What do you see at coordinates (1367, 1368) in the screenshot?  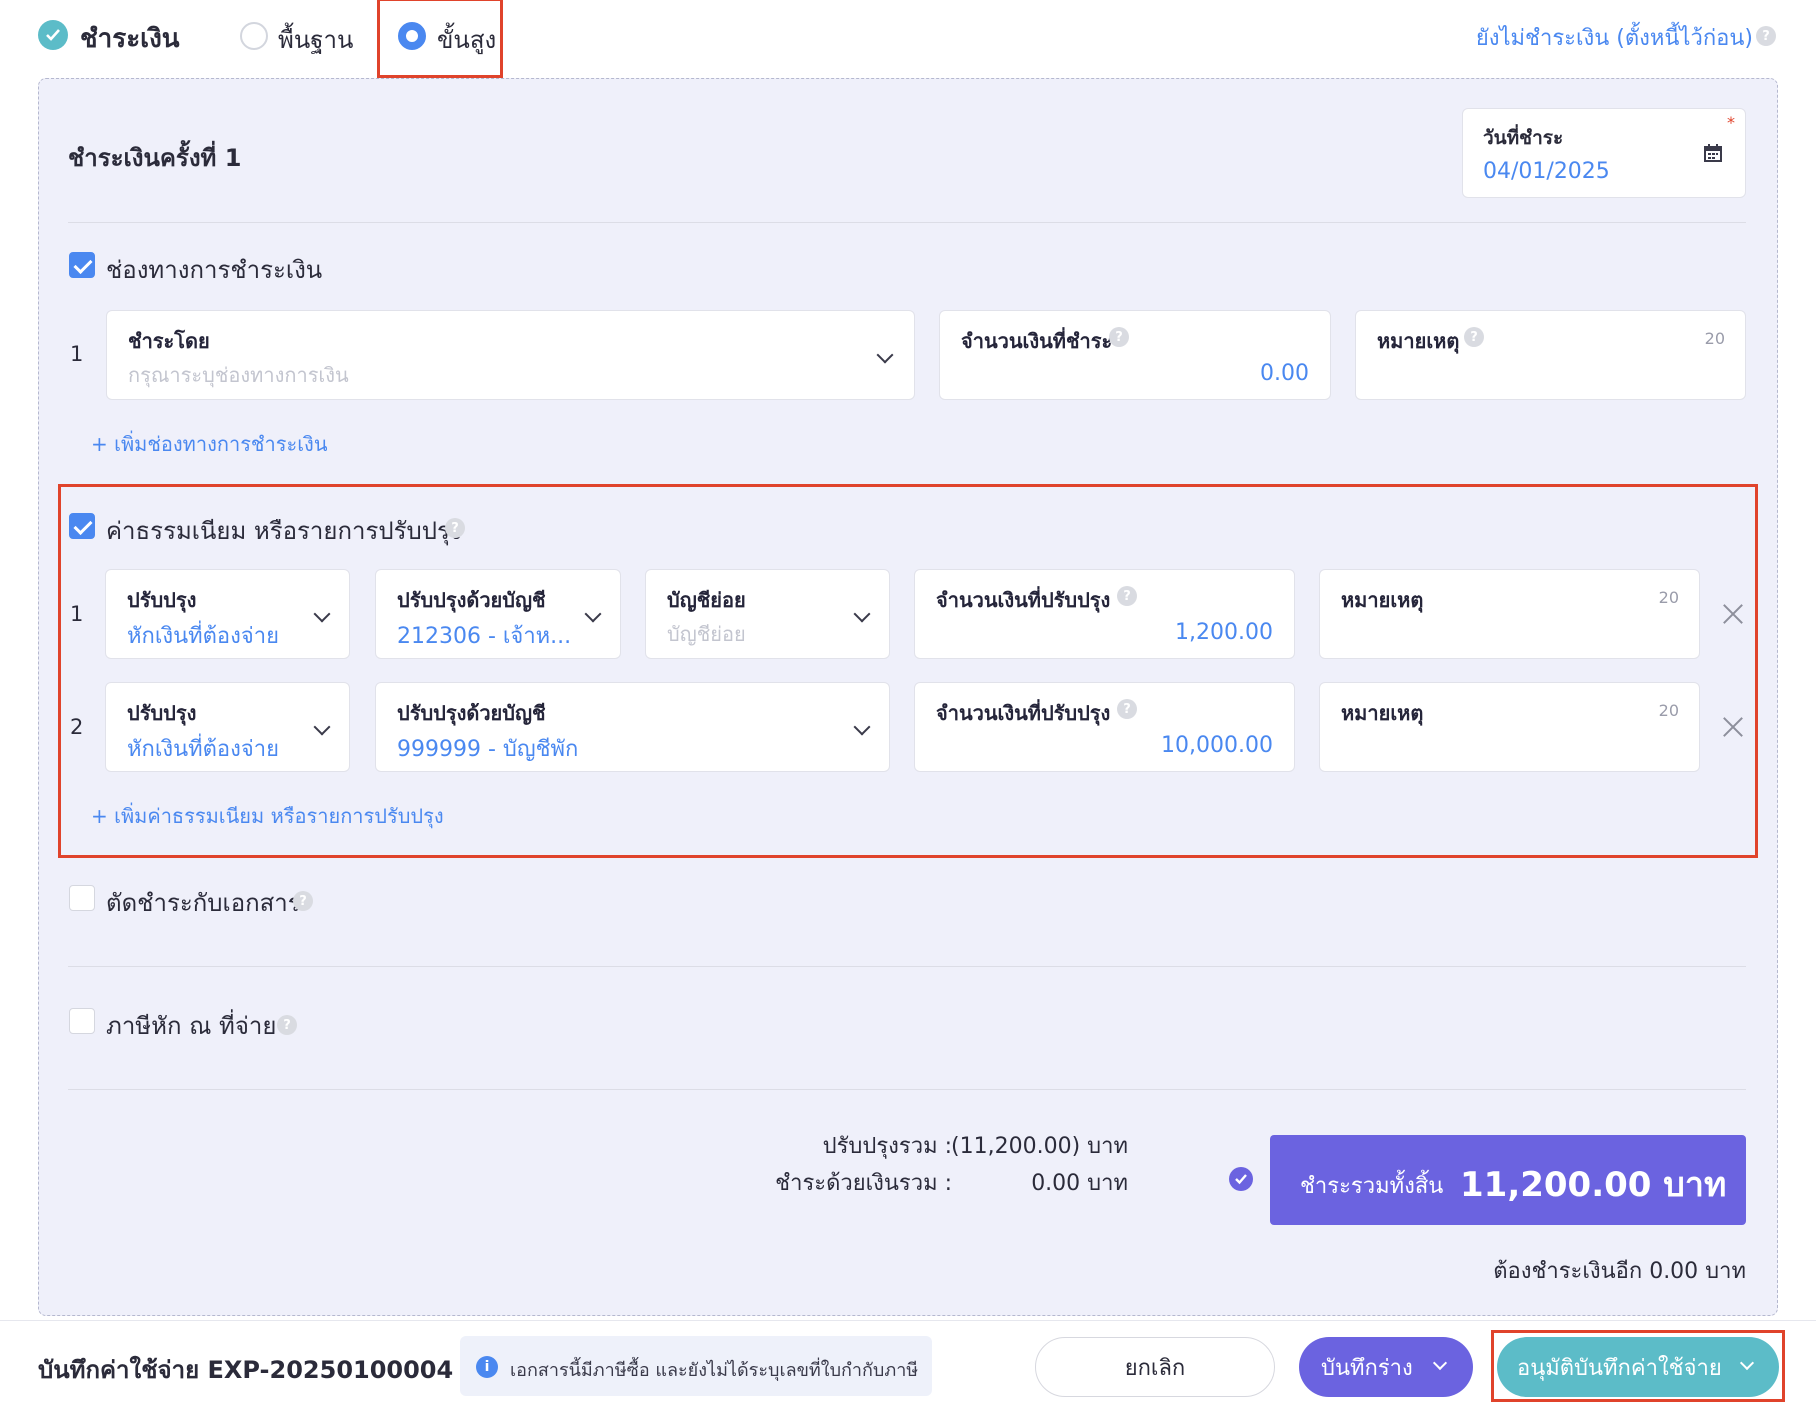 I see `save-draft-label: บันทึกร่าง` at bounding box center [1367, 1368].